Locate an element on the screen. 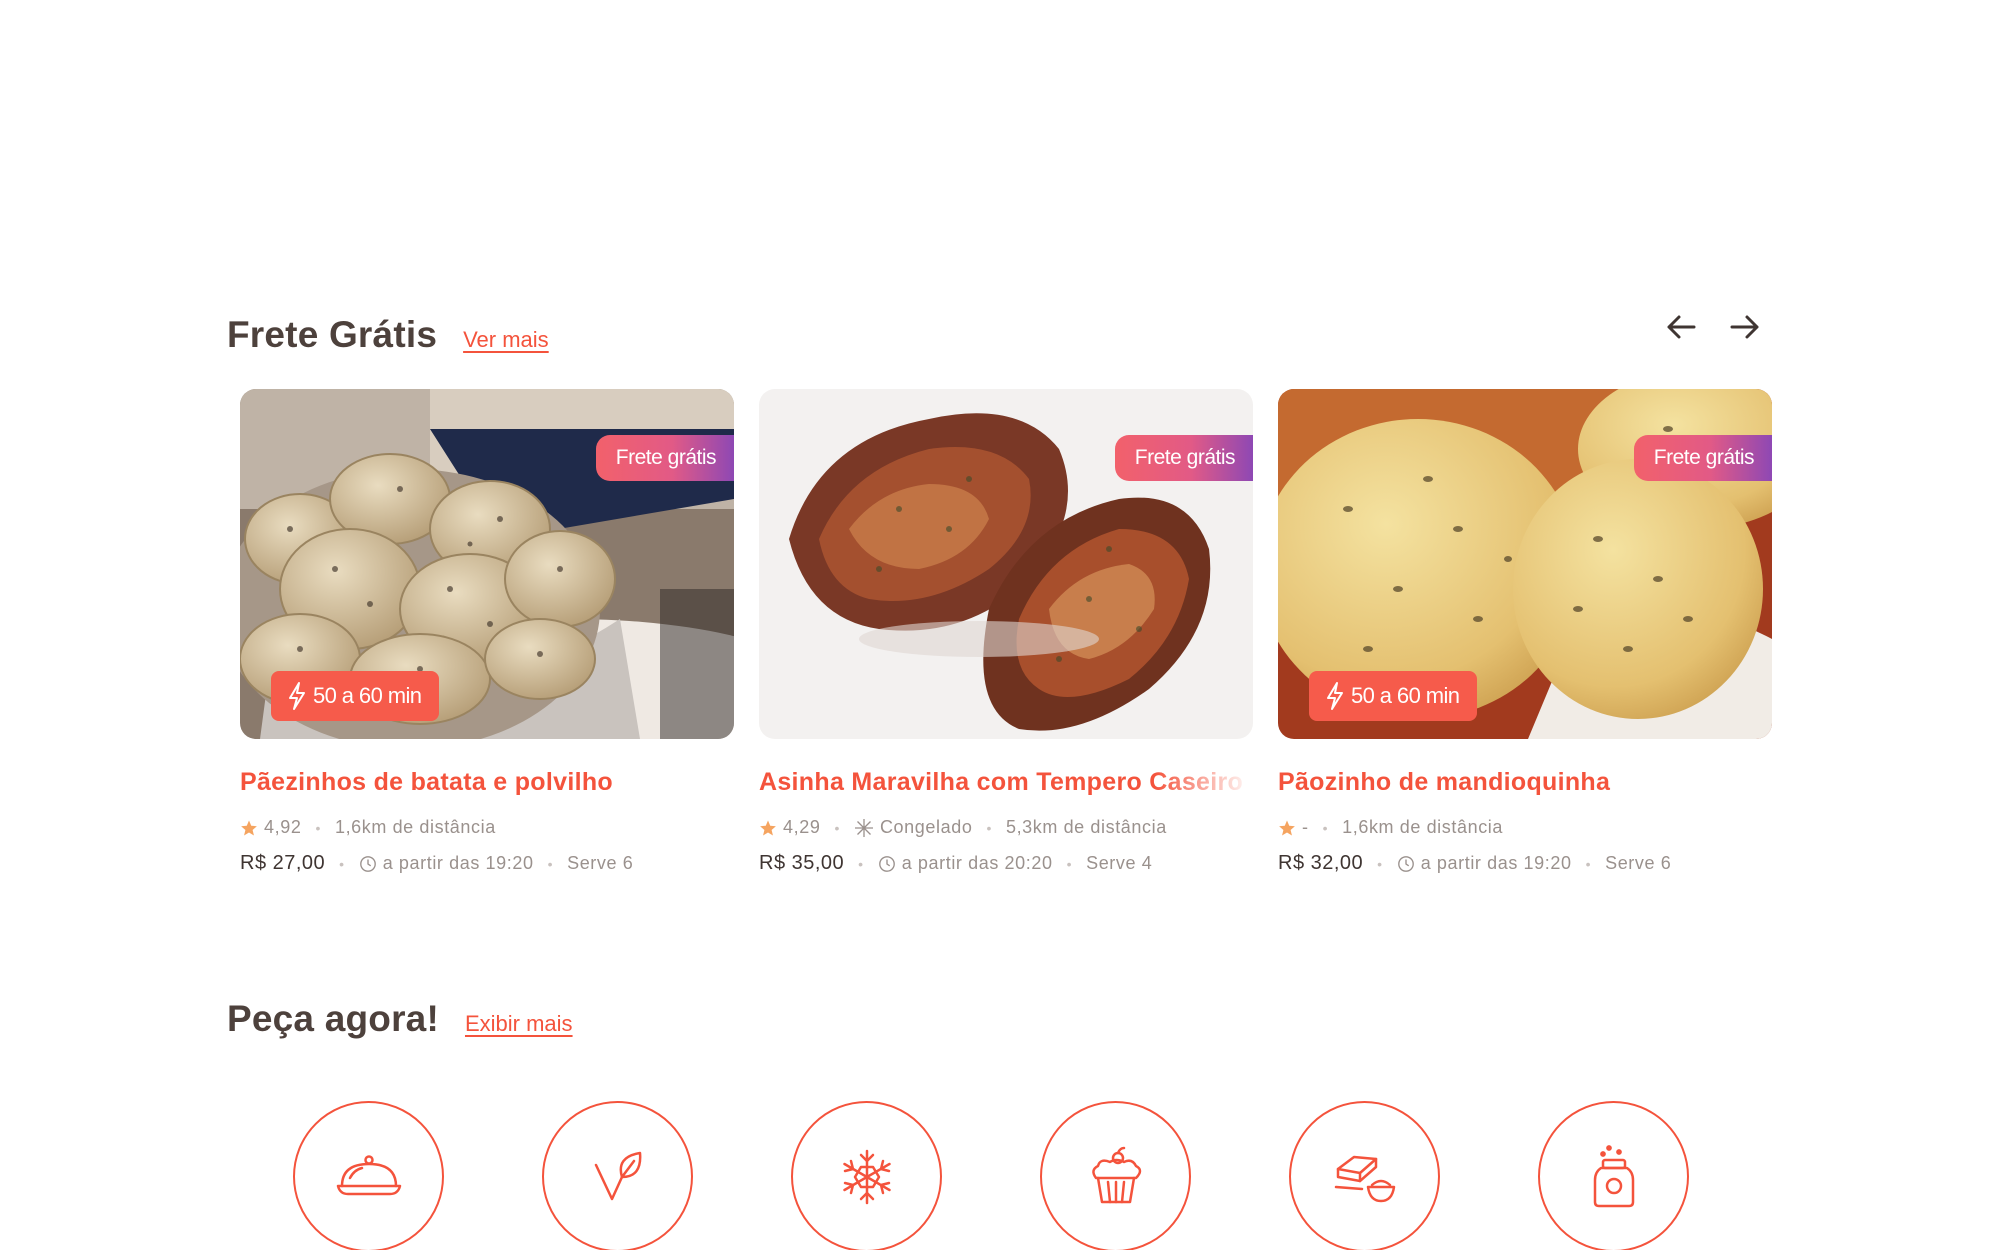 This screenshot has width=2000, height=1250. exibir-mais-link: Exibir mais is located at coordinates (519, 1024).